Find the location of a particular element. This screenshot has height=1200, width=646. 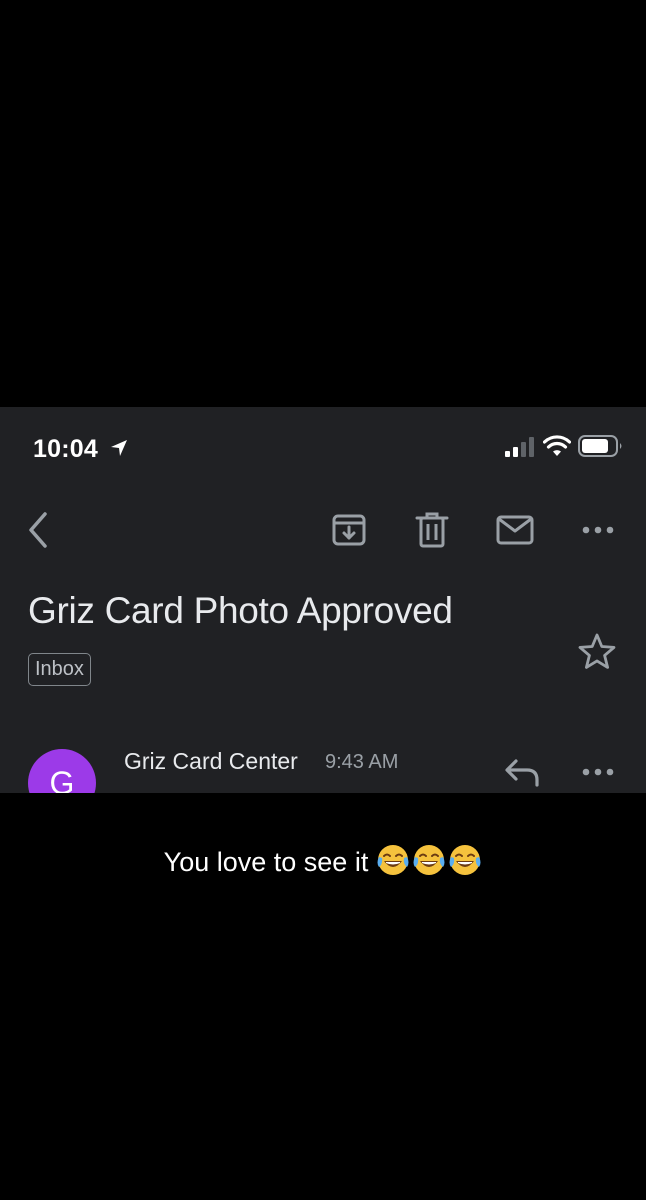

back-button is located at coordinates (38, 530).